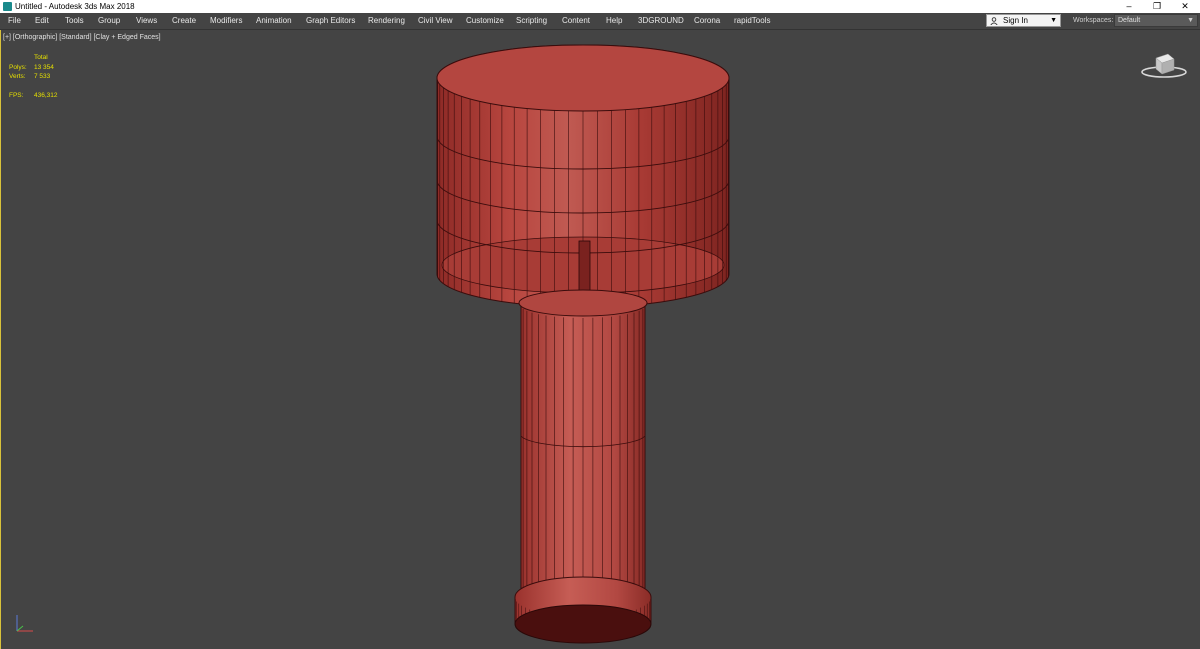 The width and height of the screenshot is (1200, 649). I want to click on fps-label: FPS:, so click(16, 96).